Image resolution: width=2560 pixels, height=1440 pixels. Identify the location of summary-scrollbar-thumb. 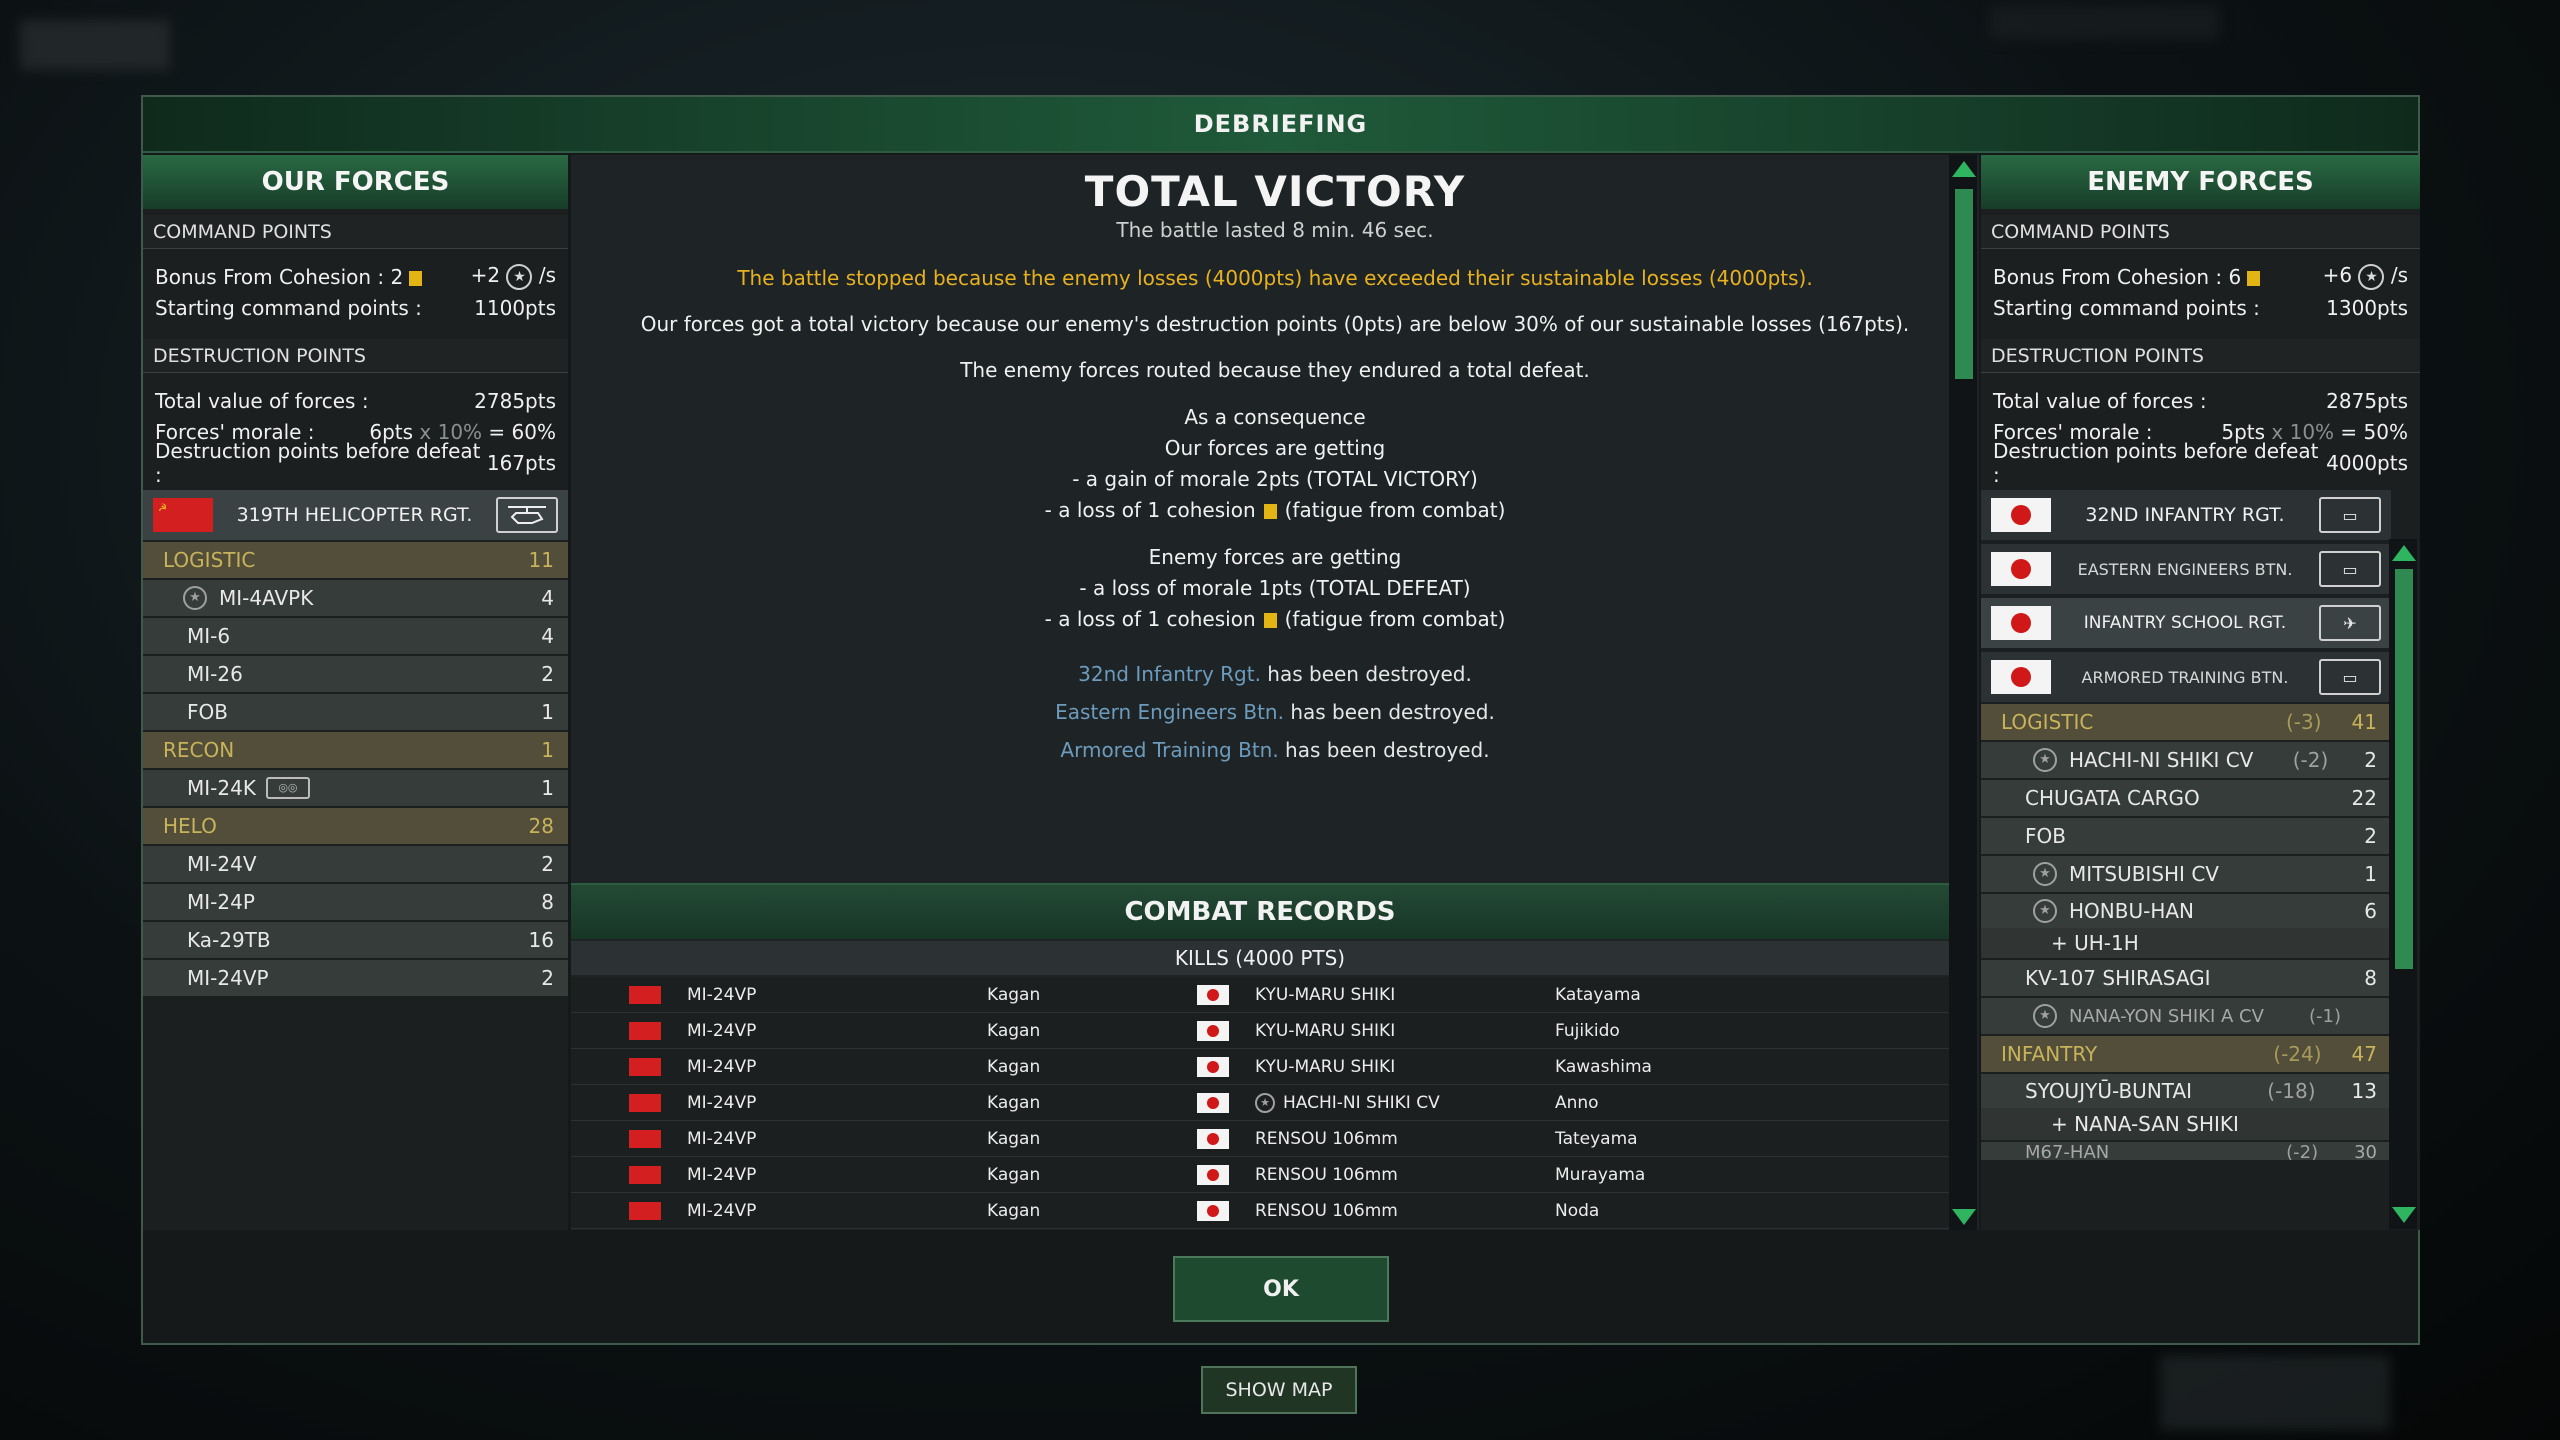
(1964, 284).